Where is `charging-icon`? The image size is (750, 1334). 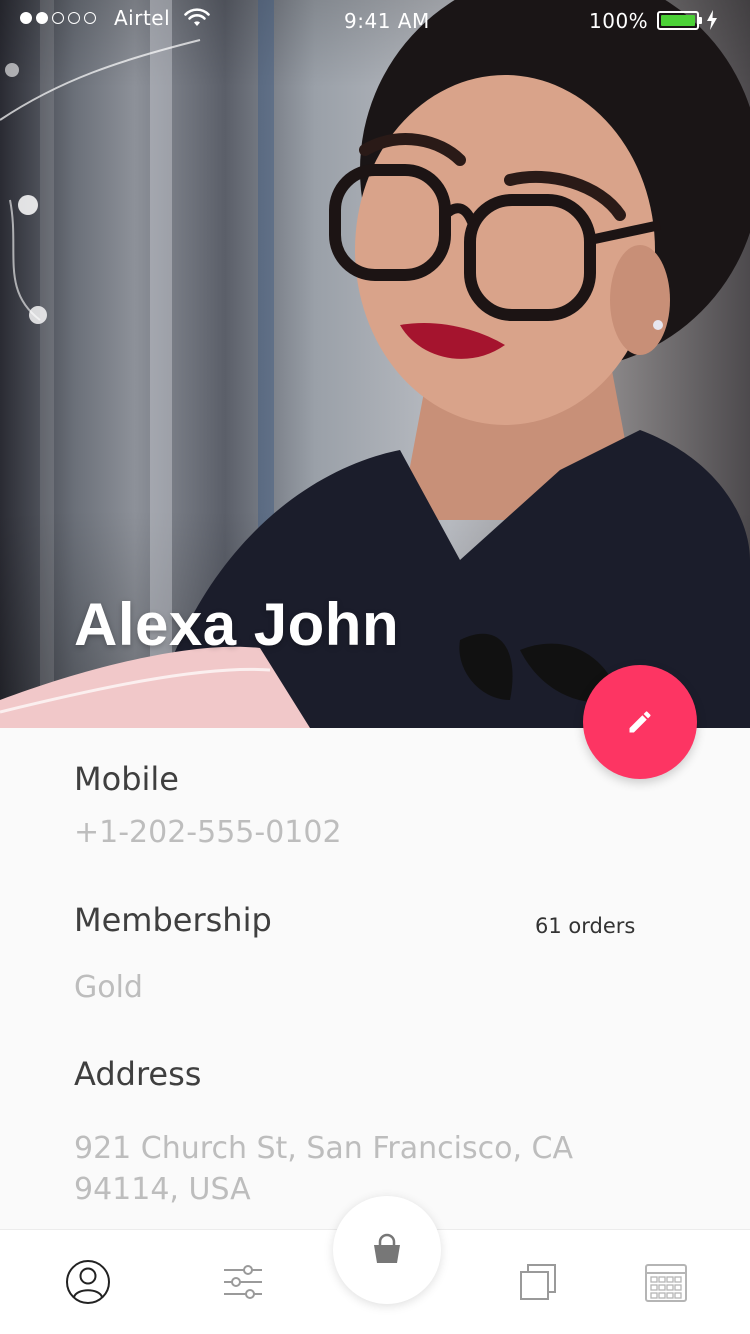 charging-icon is located at coordinates (712, 20).